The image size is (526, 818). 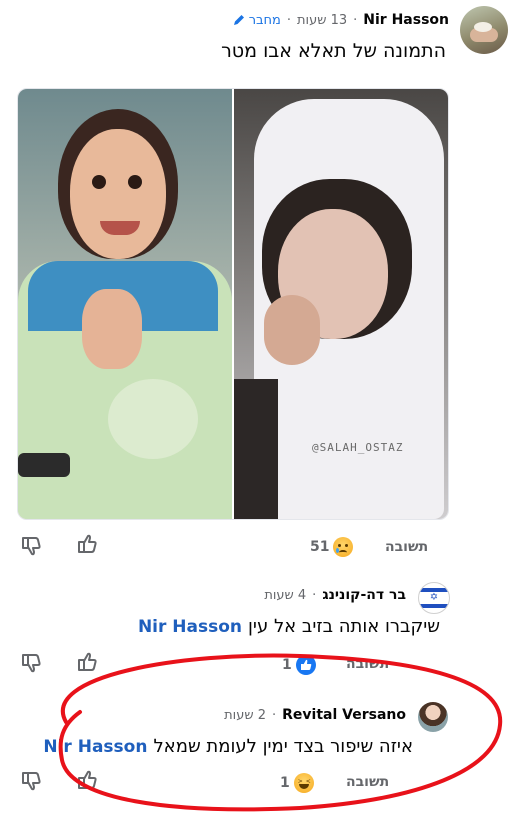 I want to click on sad-face-icon, so click(x=343, y=547).